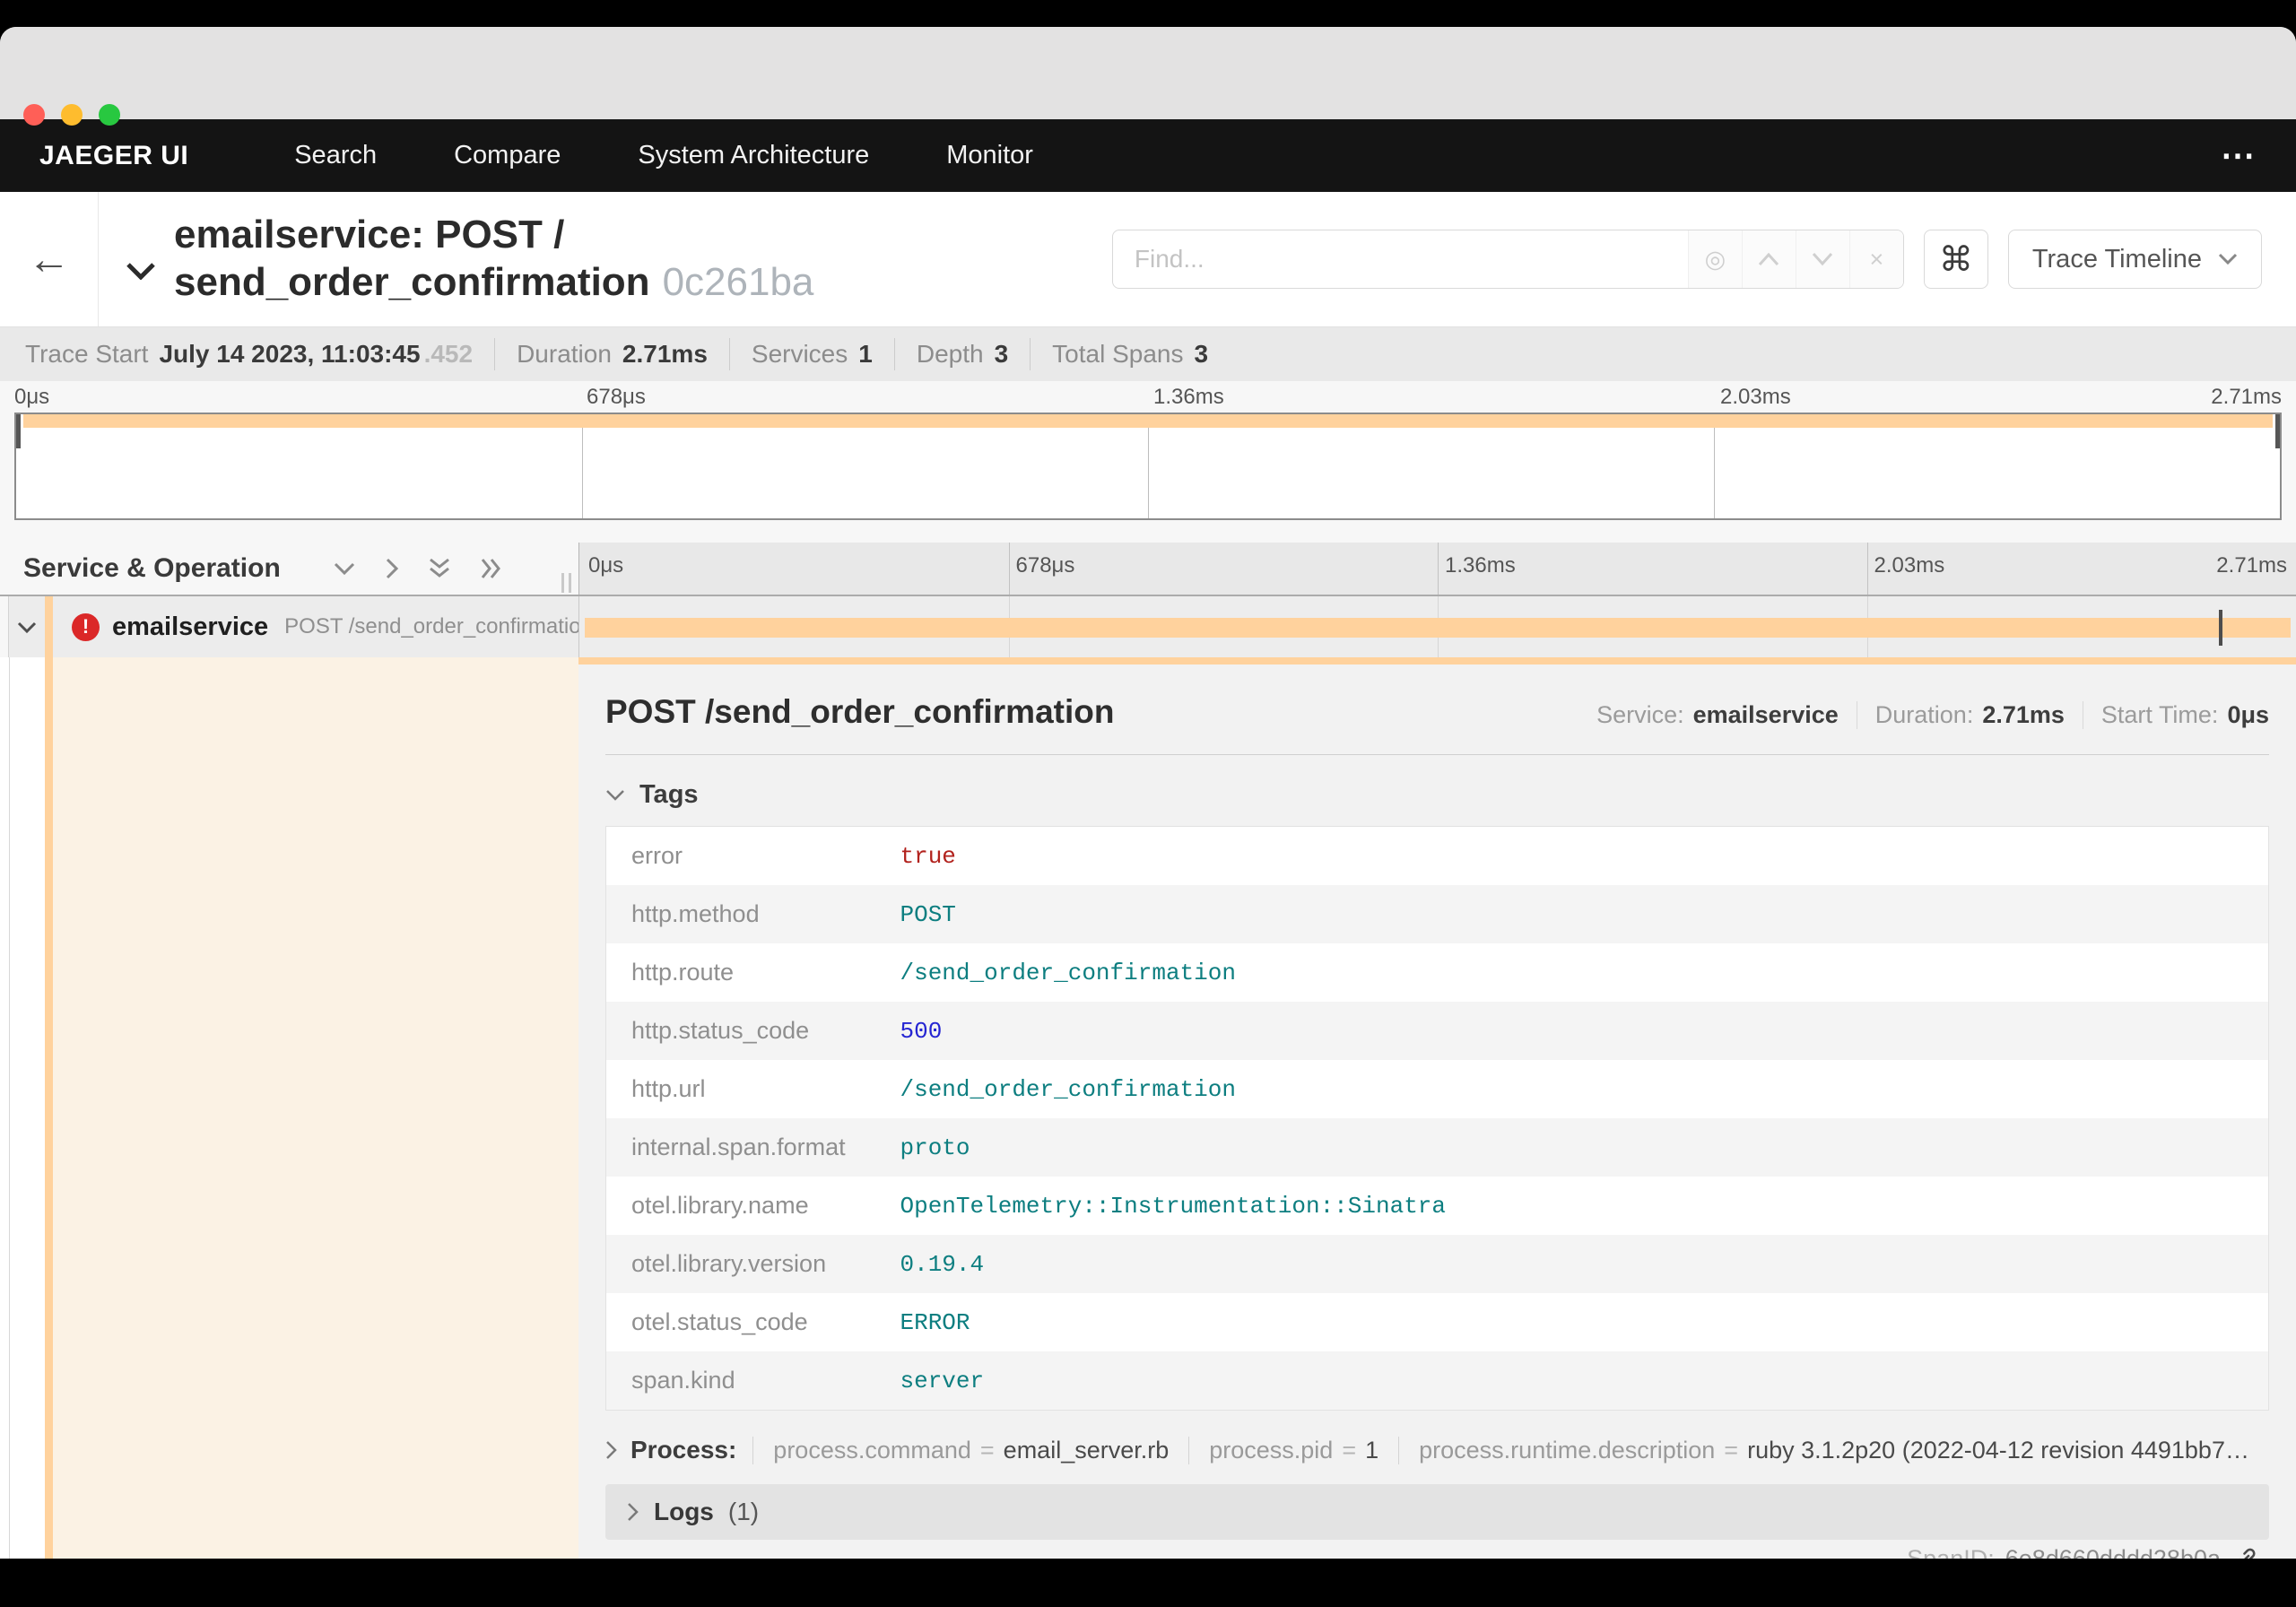 This screenshot has height=1607, width=2296. I want to click on nav-item-search: Search, so click(335, 156).